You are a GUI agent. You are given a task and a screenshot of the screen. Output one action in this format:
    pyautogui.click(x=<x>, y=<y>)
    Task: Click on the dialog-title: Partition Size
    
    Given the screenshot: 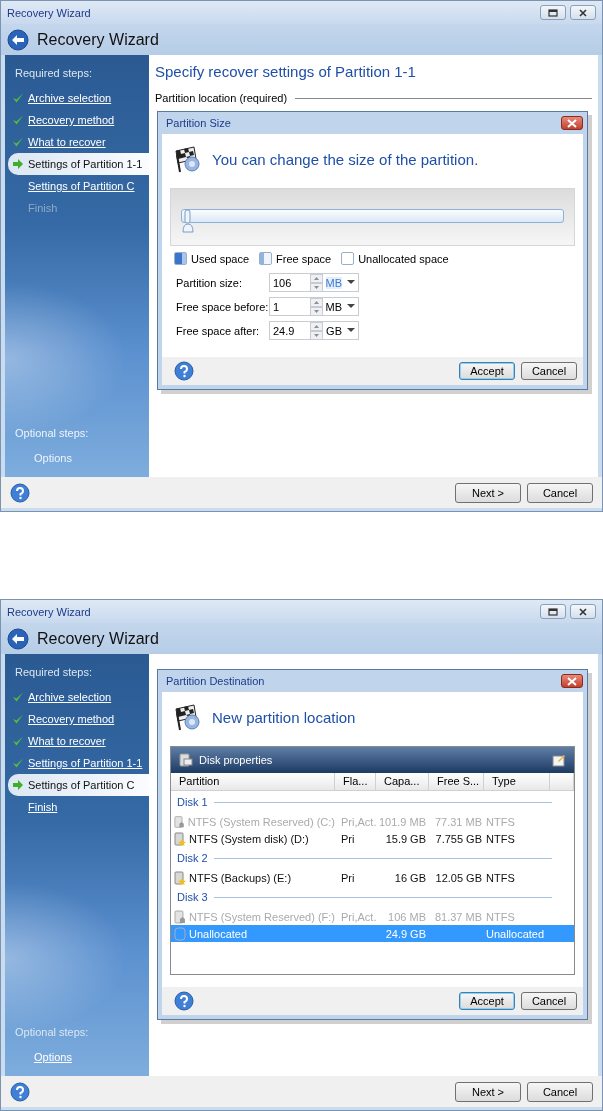 What is the action you would take?
    pyautogui.click(x=198, y=123)
    